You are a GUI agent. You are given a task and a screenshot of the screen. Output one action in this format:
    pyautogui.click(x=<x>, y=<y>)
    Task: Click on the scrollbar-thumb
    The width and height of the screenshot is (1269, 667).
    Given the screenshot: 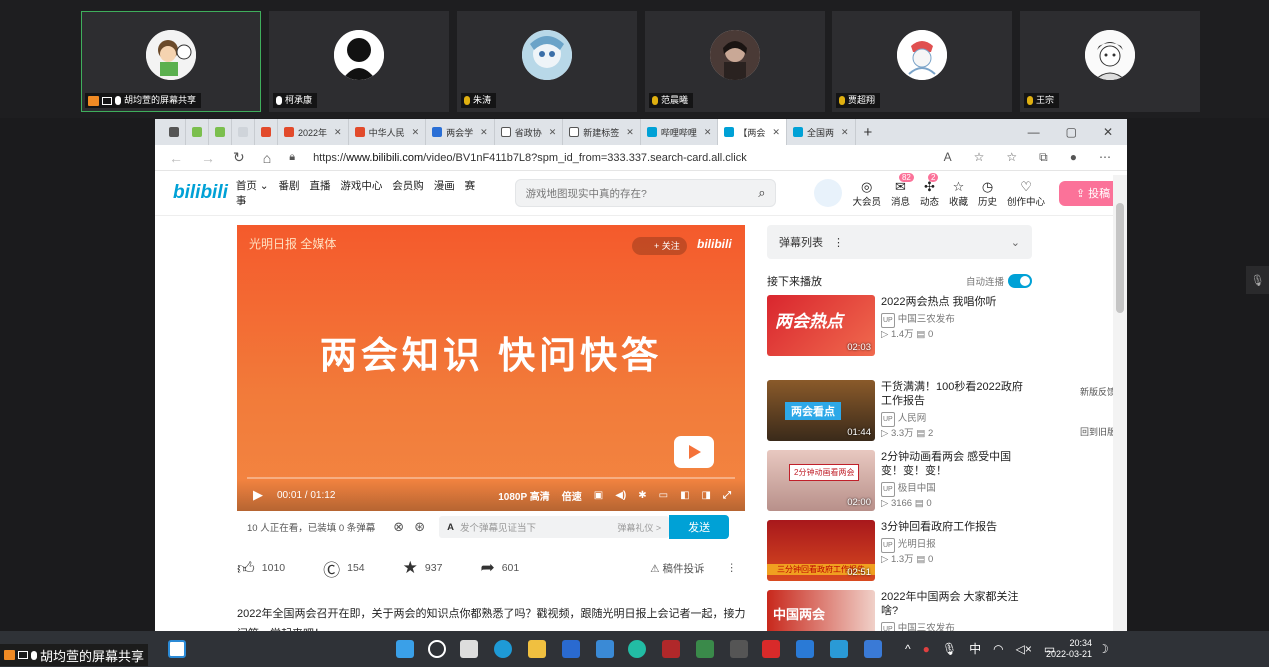 What is the action you would take?
    pyautogui.click(x=1120, y=258)
    